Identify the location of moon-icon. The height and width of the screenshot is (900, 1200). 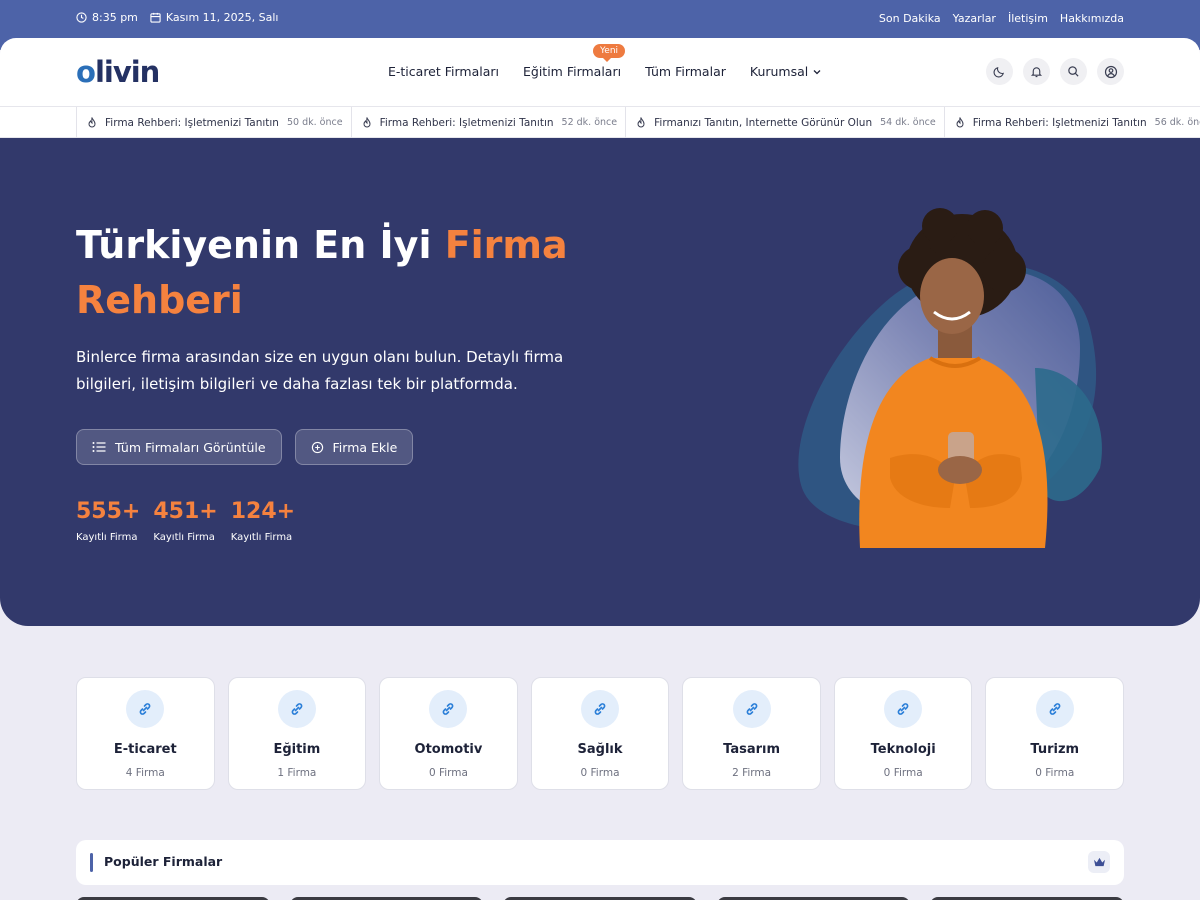
(998, 72).